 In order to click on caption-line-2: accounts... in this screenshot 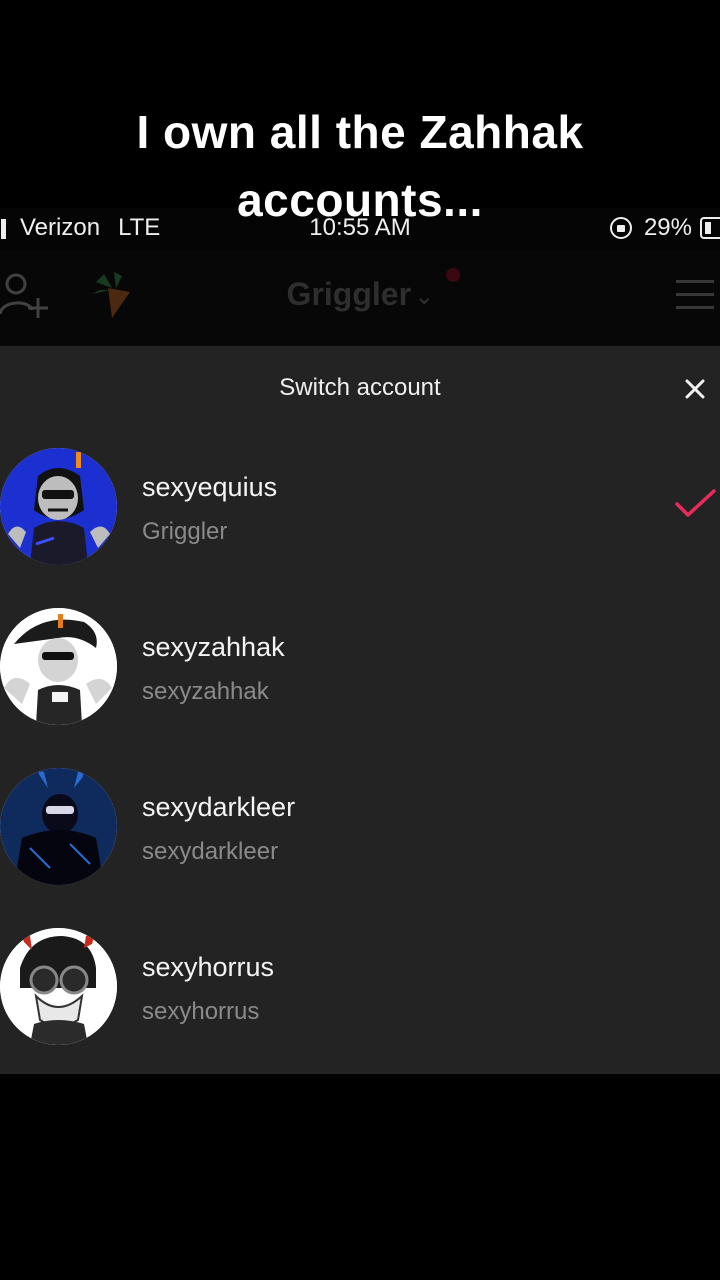, I will do `click(360, 200)`.